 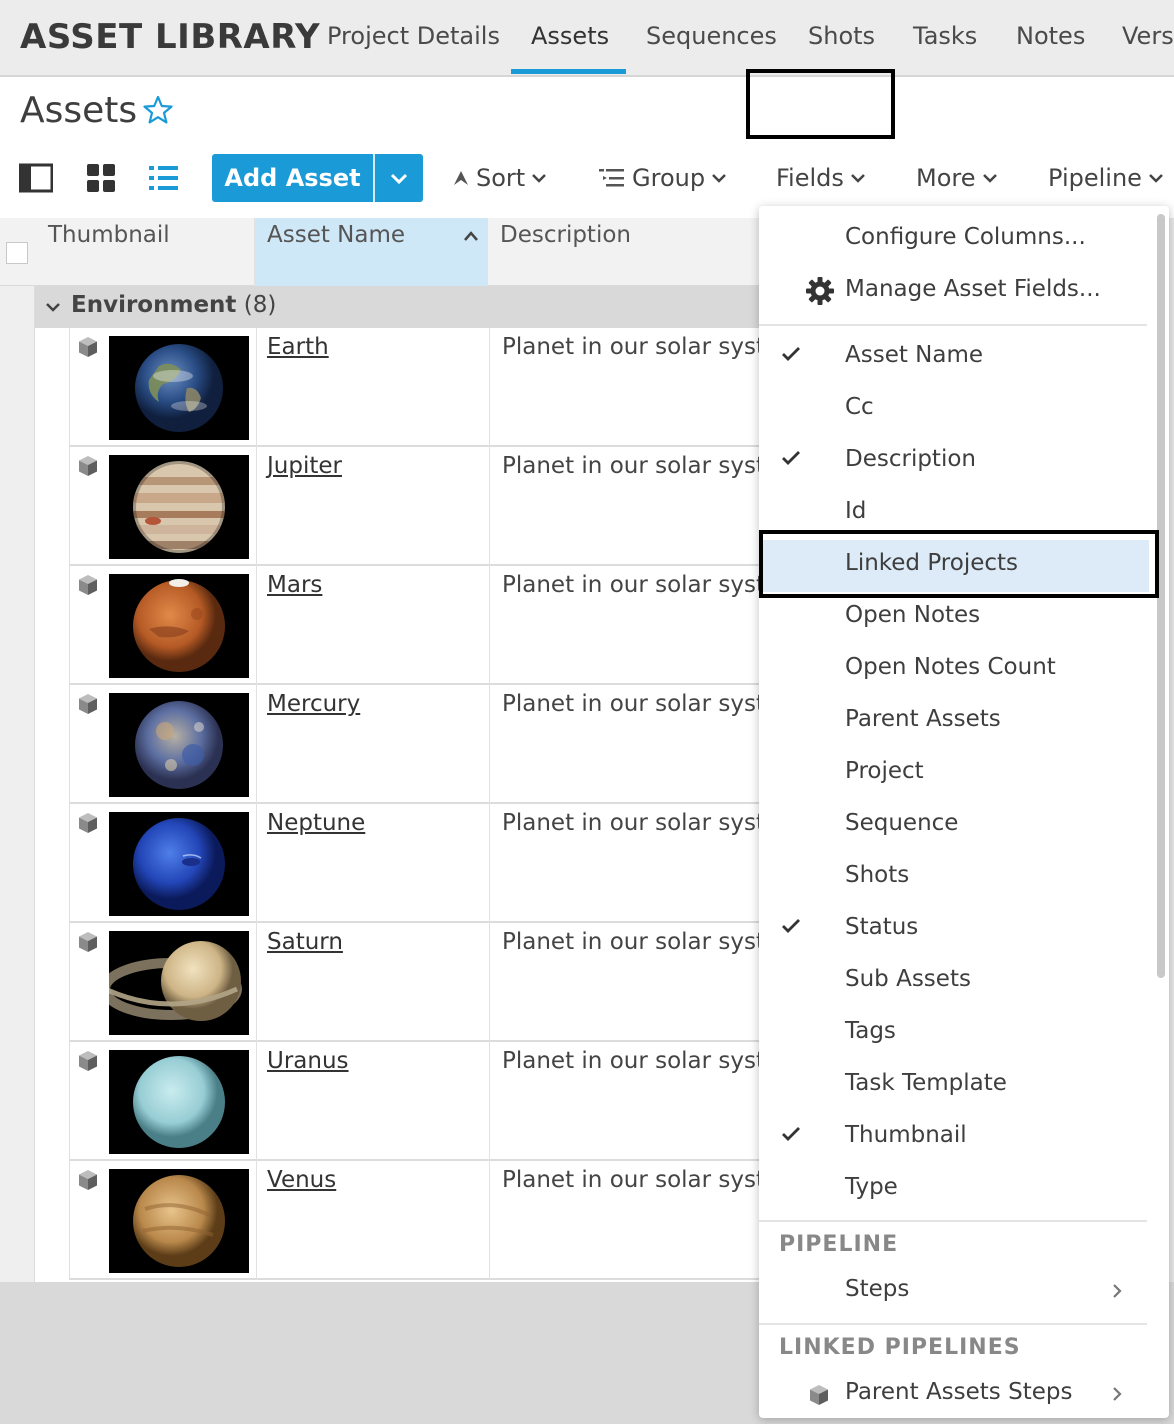 I want to click on field-option-status: Status, so click(x=954, y=930).